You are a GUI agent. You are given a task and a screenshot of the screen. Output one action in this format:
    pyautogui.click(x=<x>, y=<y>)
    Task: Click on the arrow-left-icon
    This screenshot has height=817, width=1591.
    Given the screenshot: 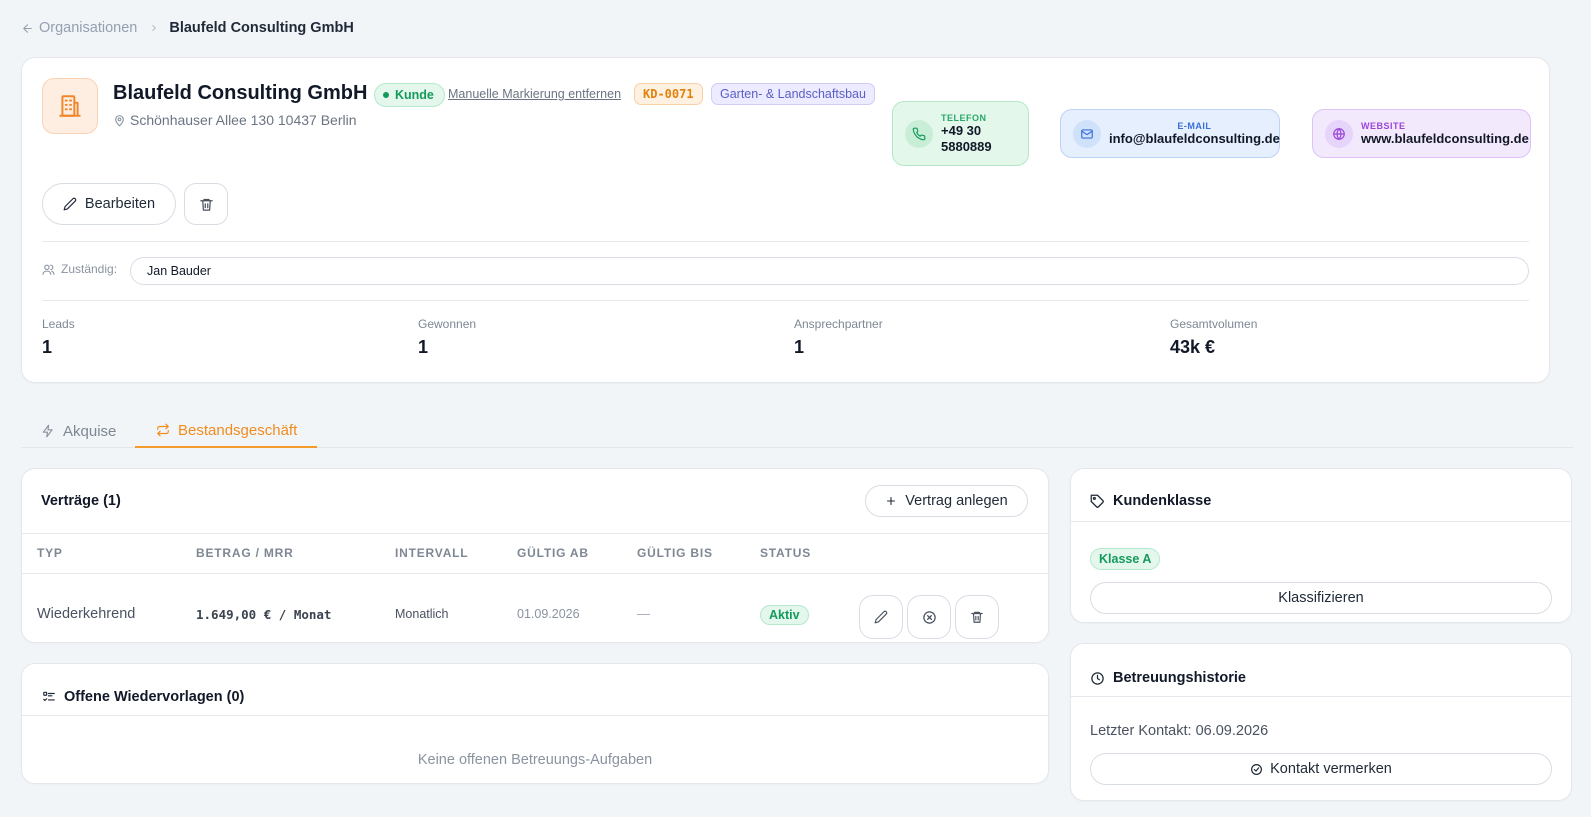 What is the action you would take?
    pyautogui.click(x=27, y=28)
    